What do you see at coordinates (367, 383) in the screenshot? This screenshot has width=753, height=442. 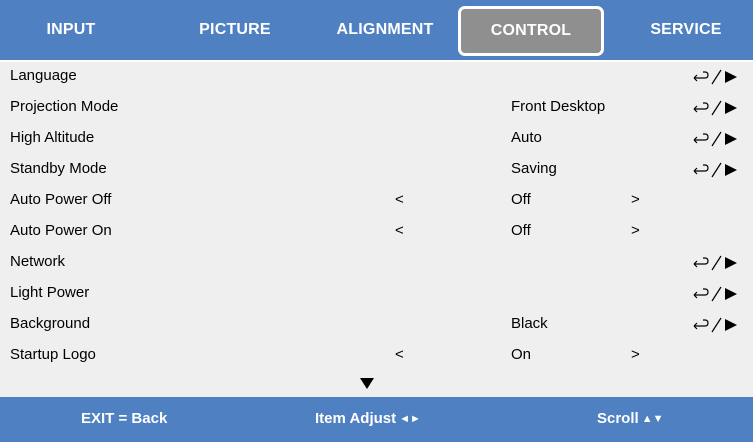 I see `scroll-down-triangle-icon` at bounding box center [367, 383].